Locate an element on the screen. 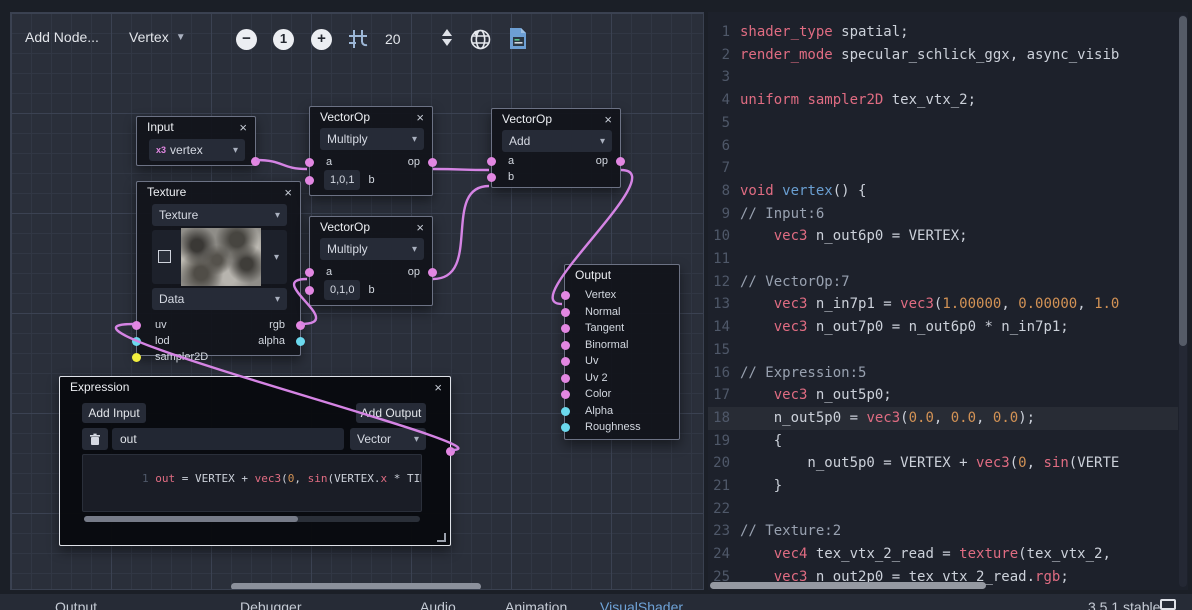 The image size is (1192, 610). node-texture: Texture × Texture ▾ ▾ Data ▾ uv rgb lod is located at coordinates (218, 272).